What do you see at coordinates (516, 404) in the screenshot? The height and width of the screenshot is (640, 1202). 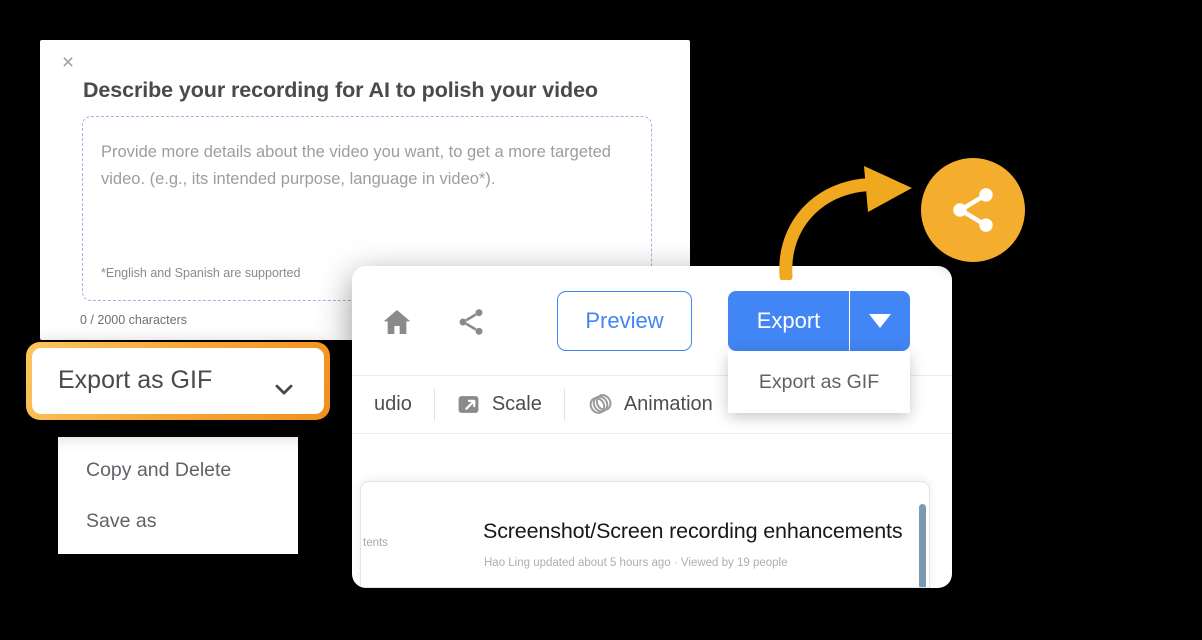 I see `tab-label: Scale` at bounding box center [516, 404].